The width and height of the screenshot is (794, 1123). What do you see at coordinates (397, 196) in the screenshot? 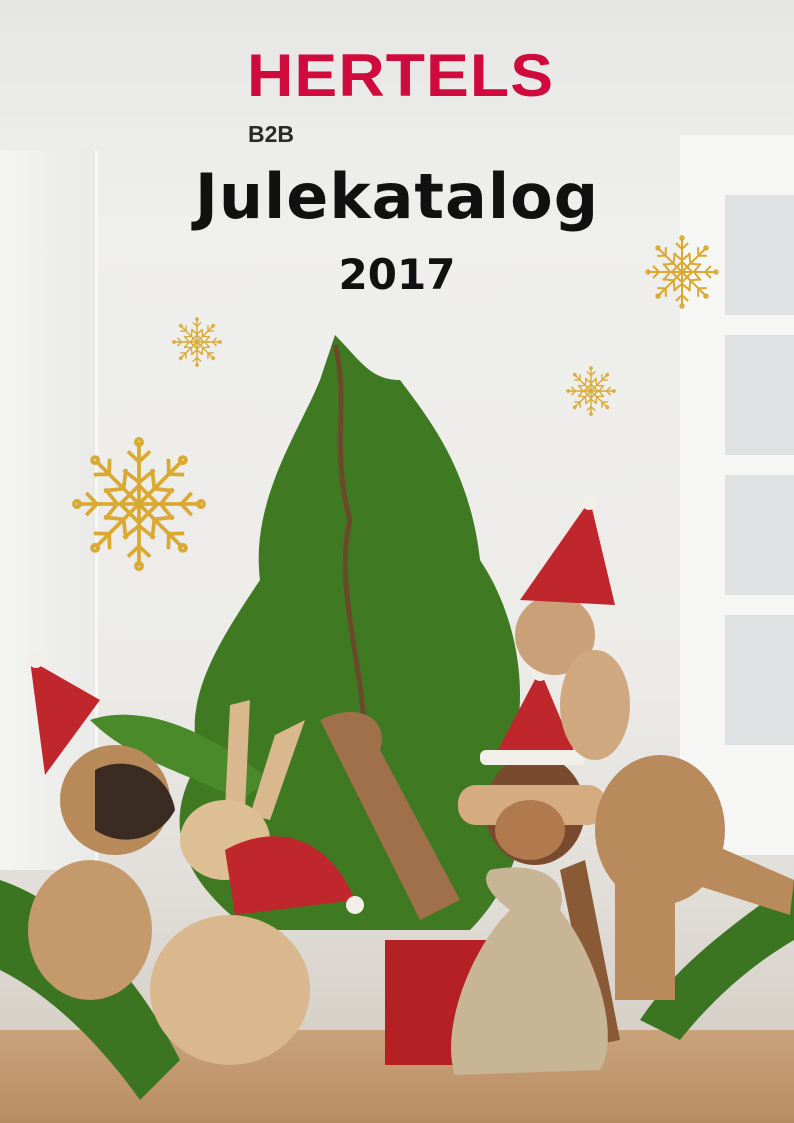
I see `catalog-title: Julekatalog` at bounding box center [397, 196].